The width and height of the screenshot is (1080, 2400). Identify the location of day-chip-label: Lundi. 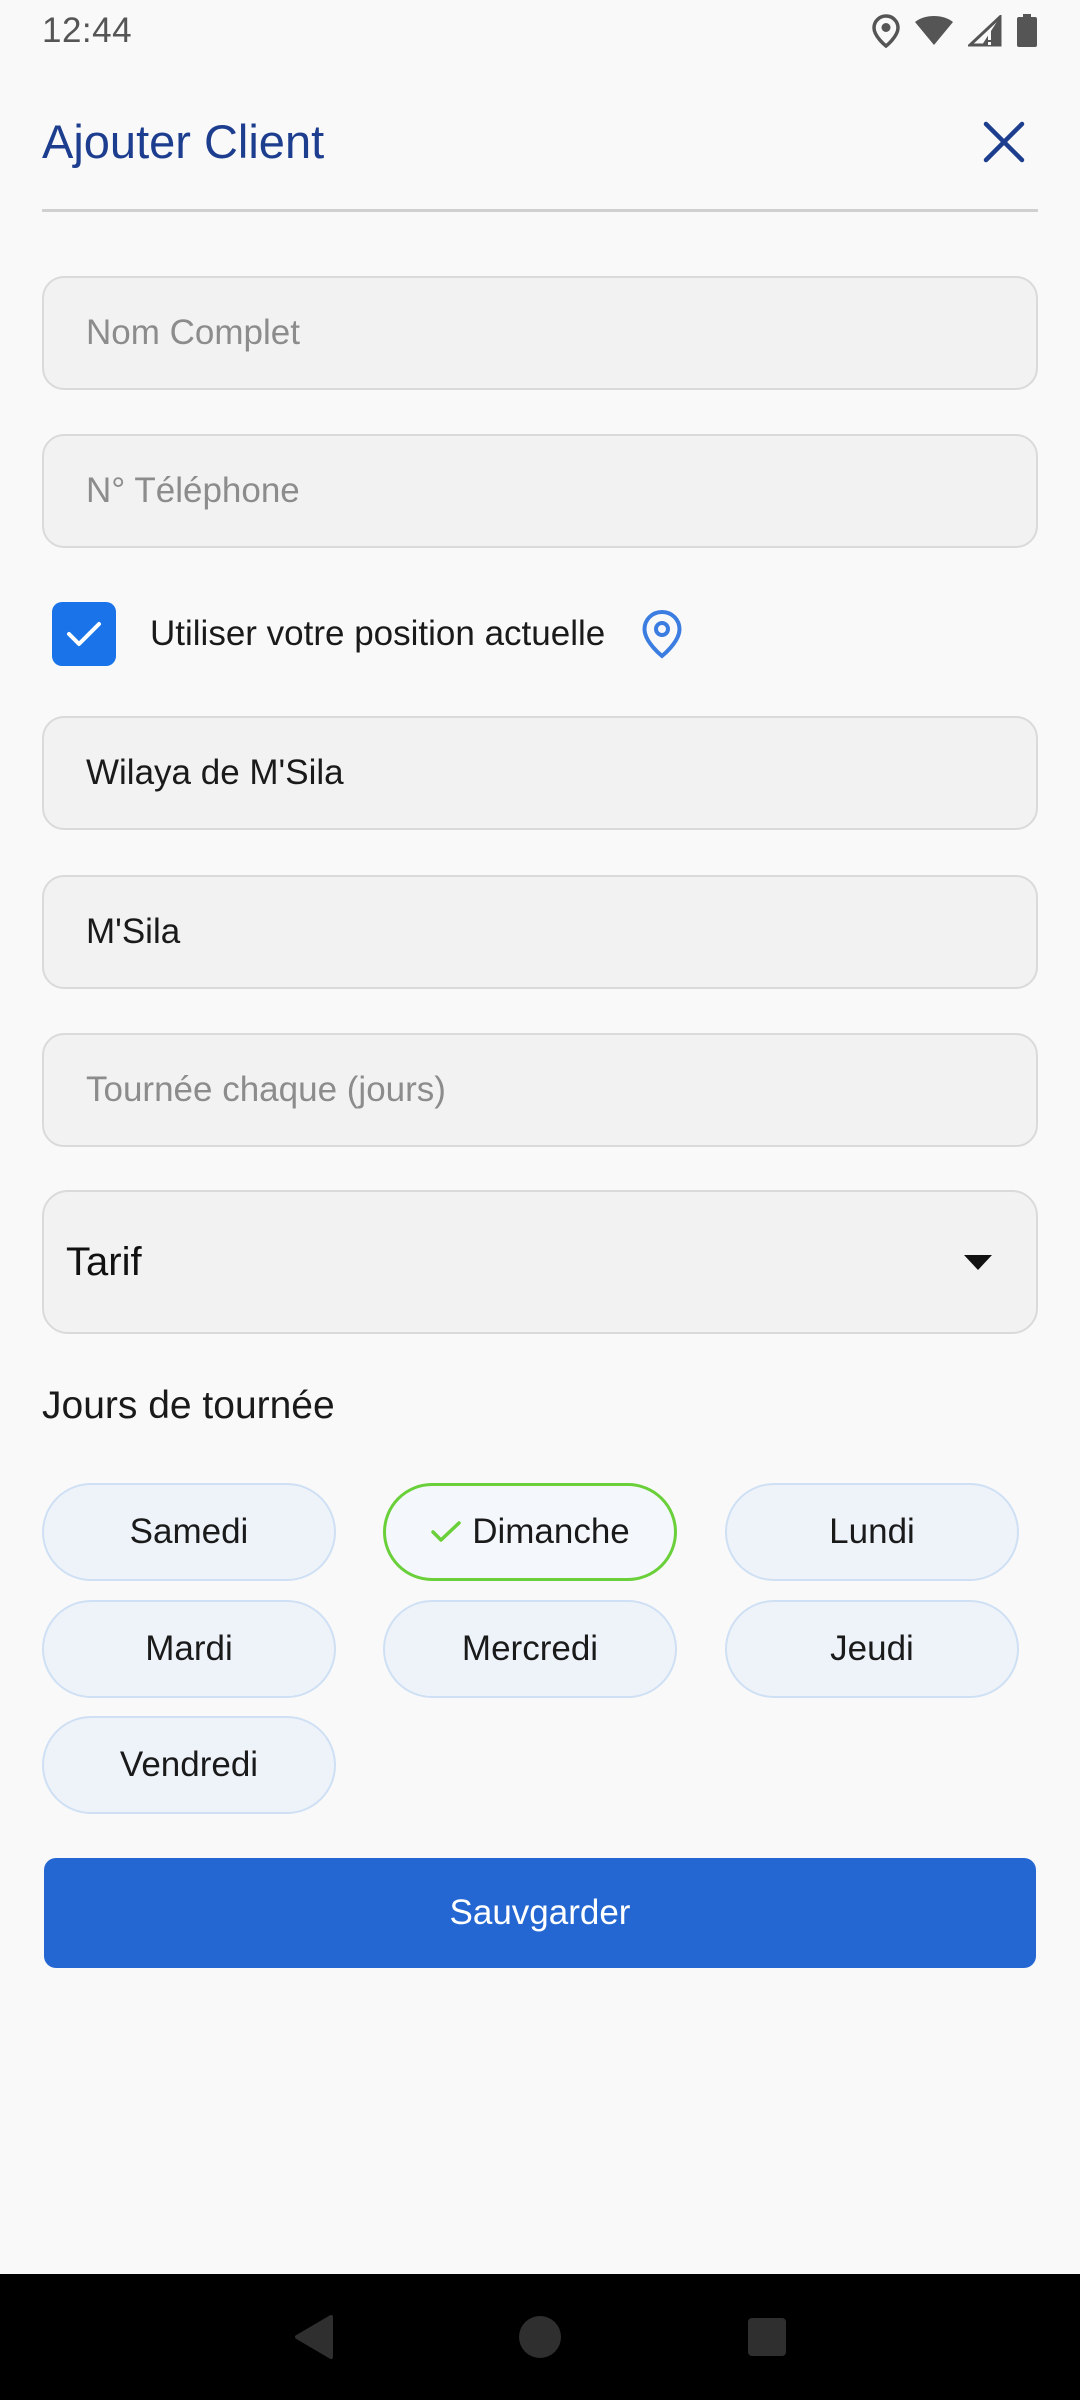
(872, 1531).